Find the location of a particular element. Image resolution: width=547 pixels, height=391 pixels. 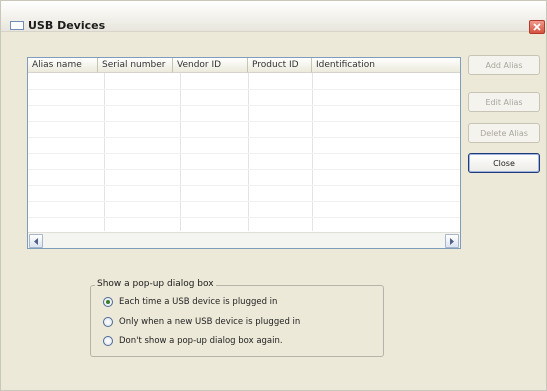

scroll-right-arrow-icon is located at coordinates (452, 241).